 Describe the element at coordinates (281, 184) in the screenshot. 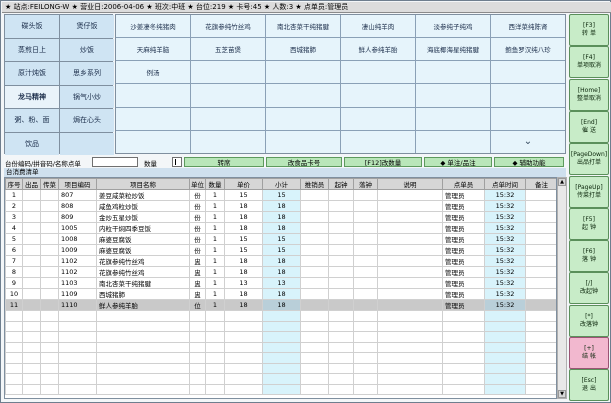

I see `column-header: 小计` at that location.